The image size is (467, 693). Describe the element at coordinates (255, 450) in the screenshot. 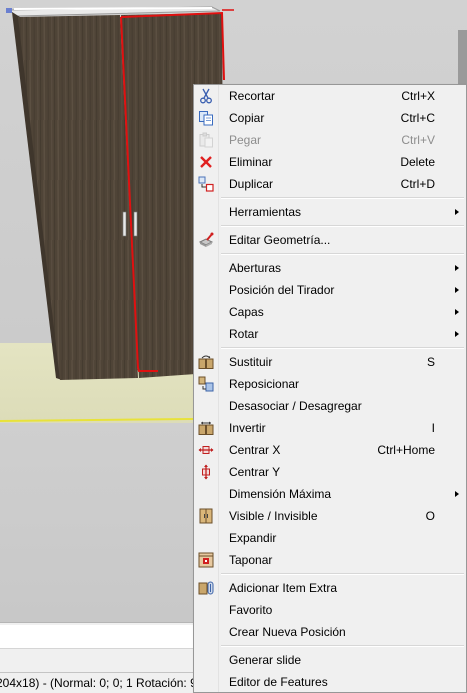

I see `menu-item-label: Centrar X` at that location.